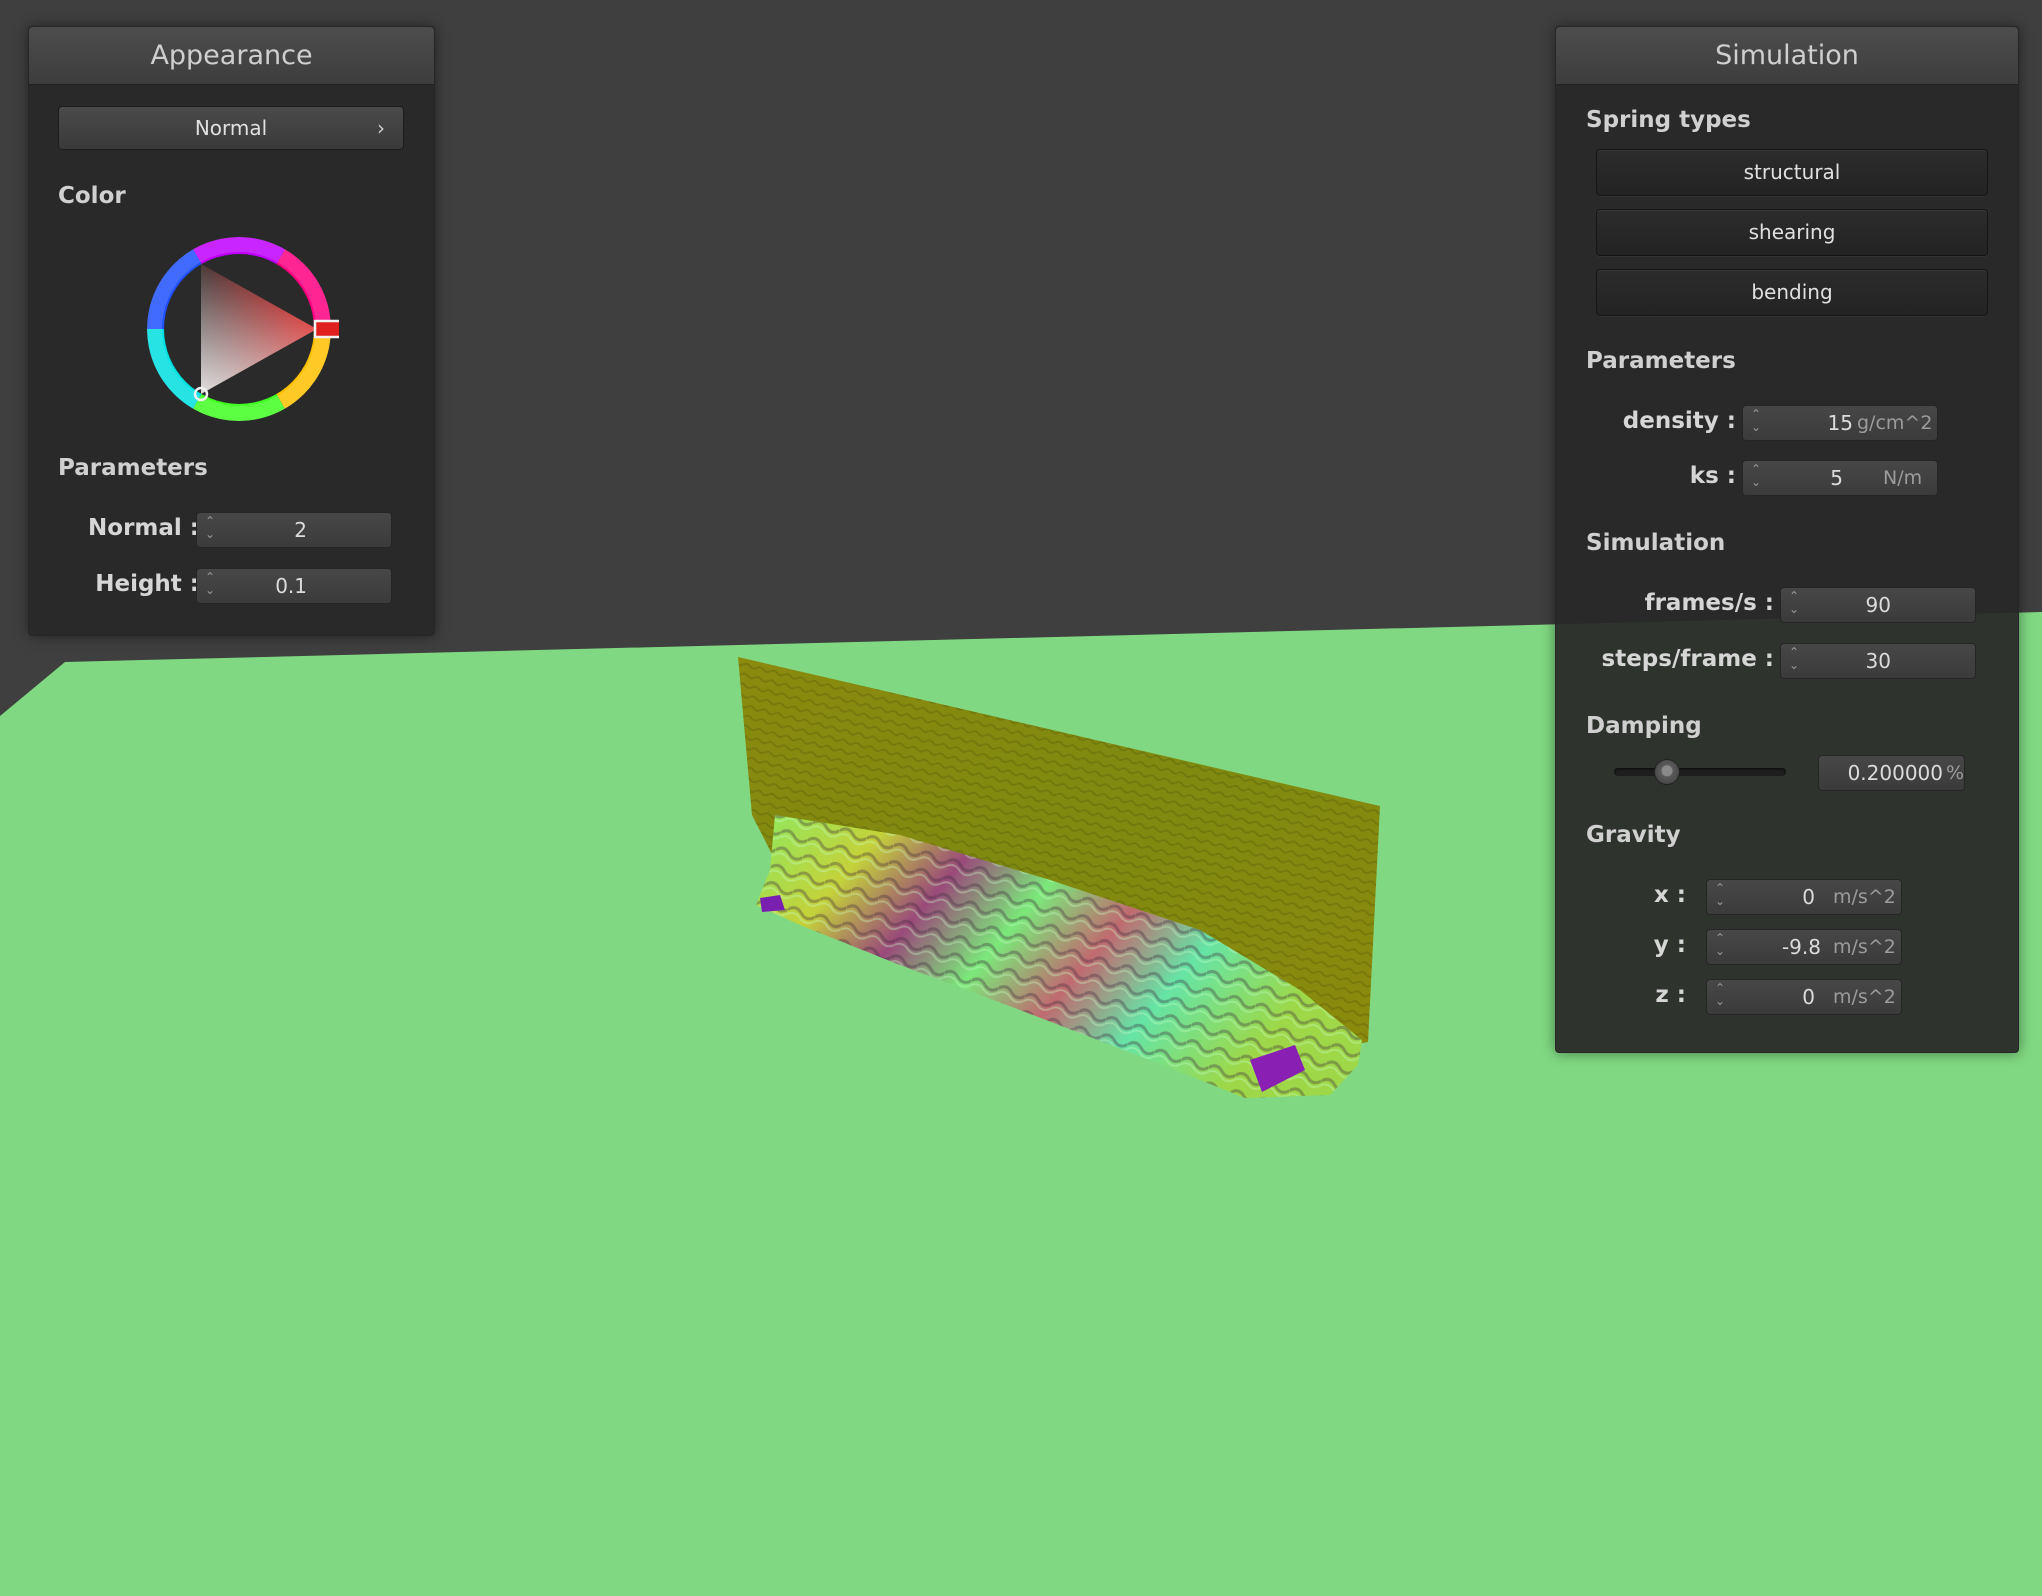 Image resolution: width=2042 pixels, height=1596 pixels. What do you see at coordinates (1792, 172) in the screenshot?
I see `structural-button: structural` at bounding box center [1792, 172].